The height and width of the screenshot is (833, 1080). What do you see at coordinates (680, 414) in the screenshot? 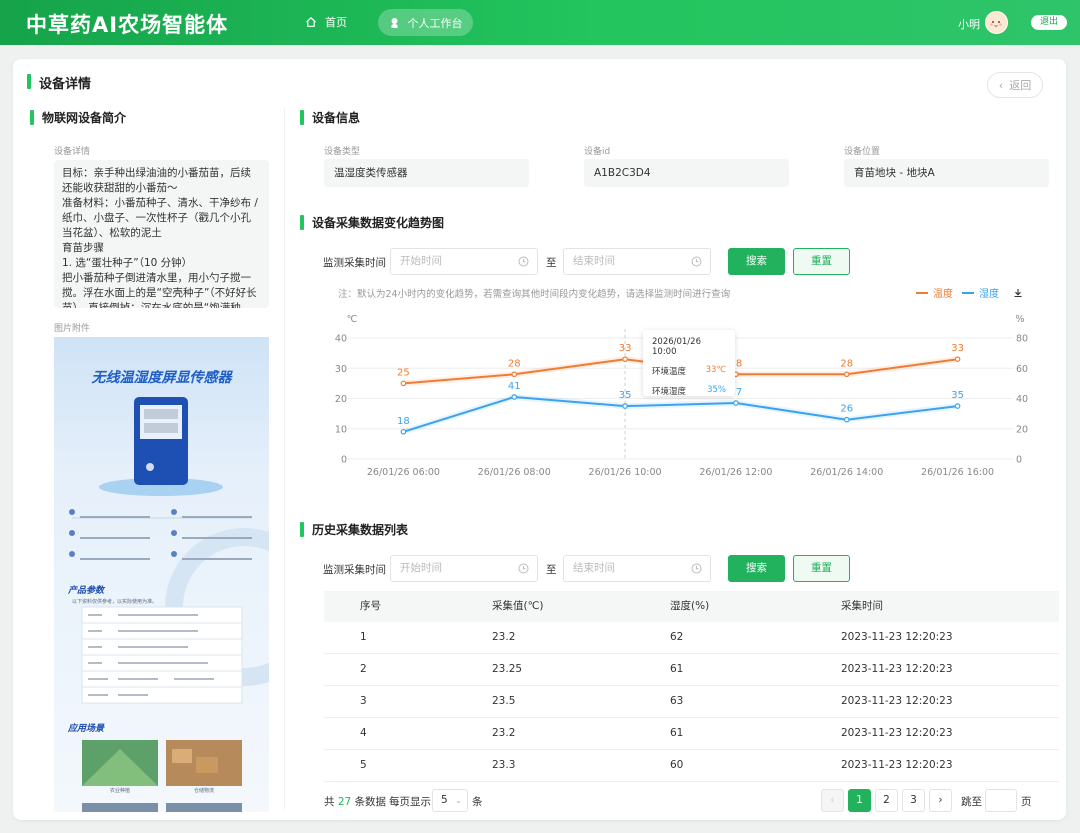
I see `series-line` at bounding box center [680, 414].